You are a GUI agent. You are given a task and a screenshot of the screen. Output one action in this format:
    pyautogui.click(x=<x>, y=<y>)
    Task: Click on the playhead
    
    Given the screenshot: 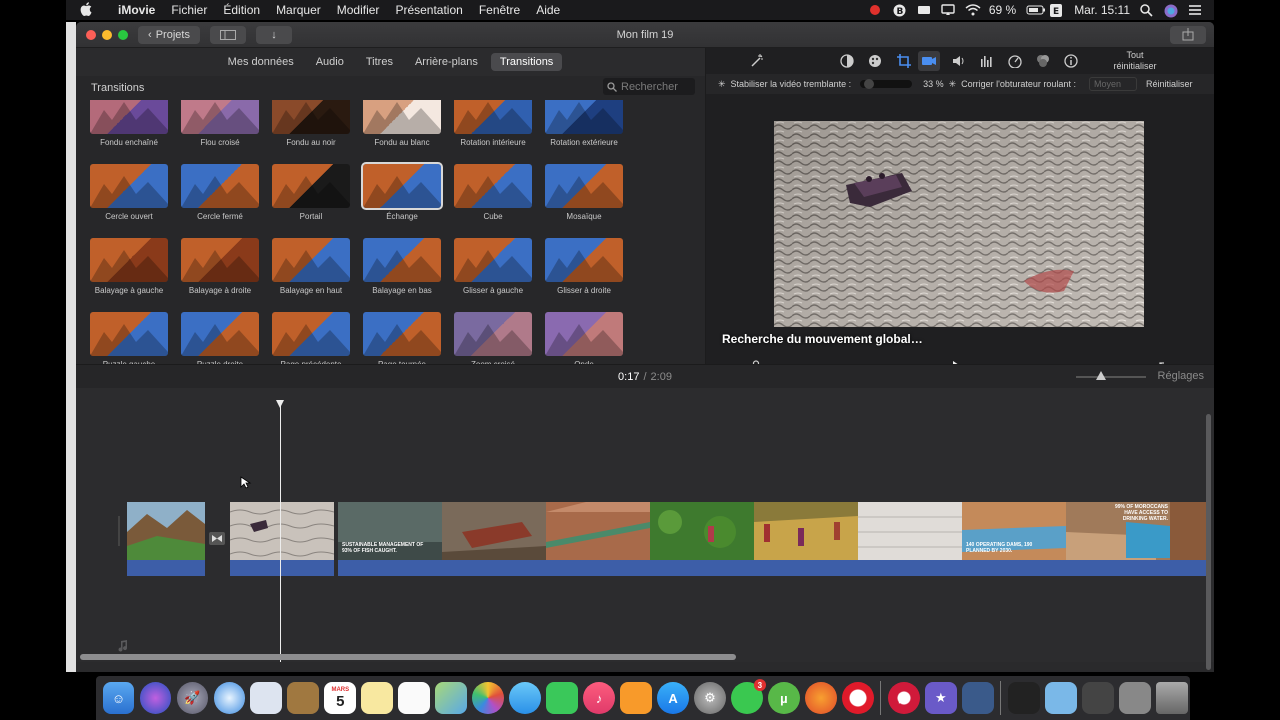 What is the action you would take?
    pyautogui.click(x=280, y=531)
    